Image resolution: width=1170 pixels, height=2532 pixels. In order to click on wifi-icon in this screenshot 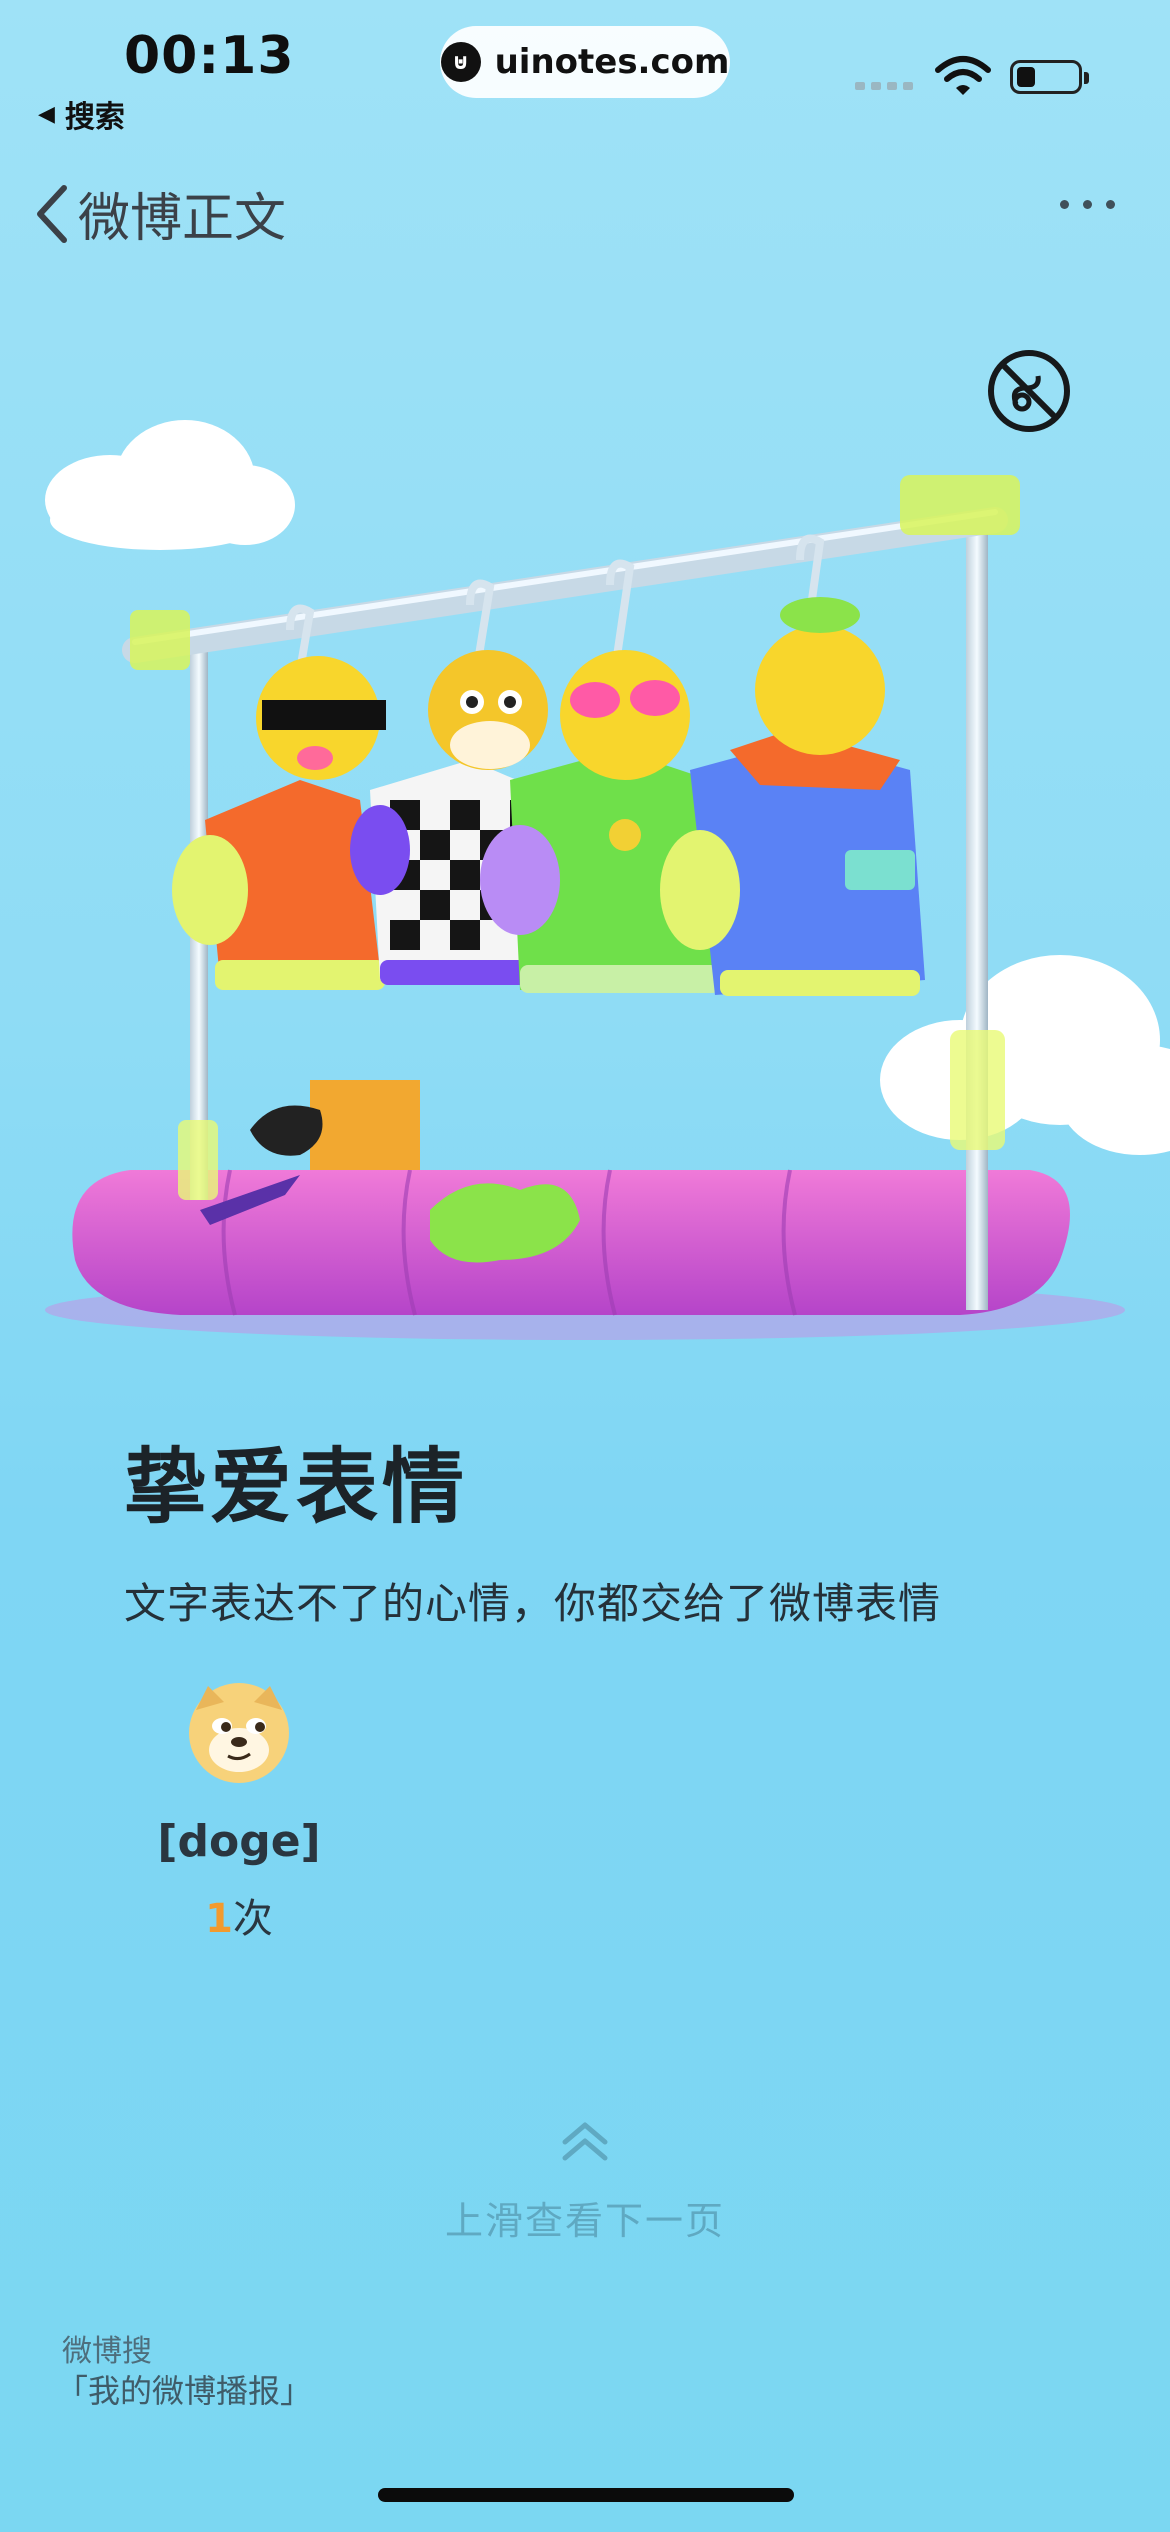, I will do `click(963, 78)`.